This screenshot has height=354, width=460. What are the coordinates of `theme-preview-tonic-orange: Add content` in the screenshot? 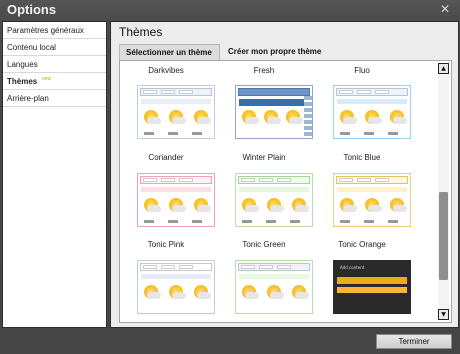 It's located at (372, 287).